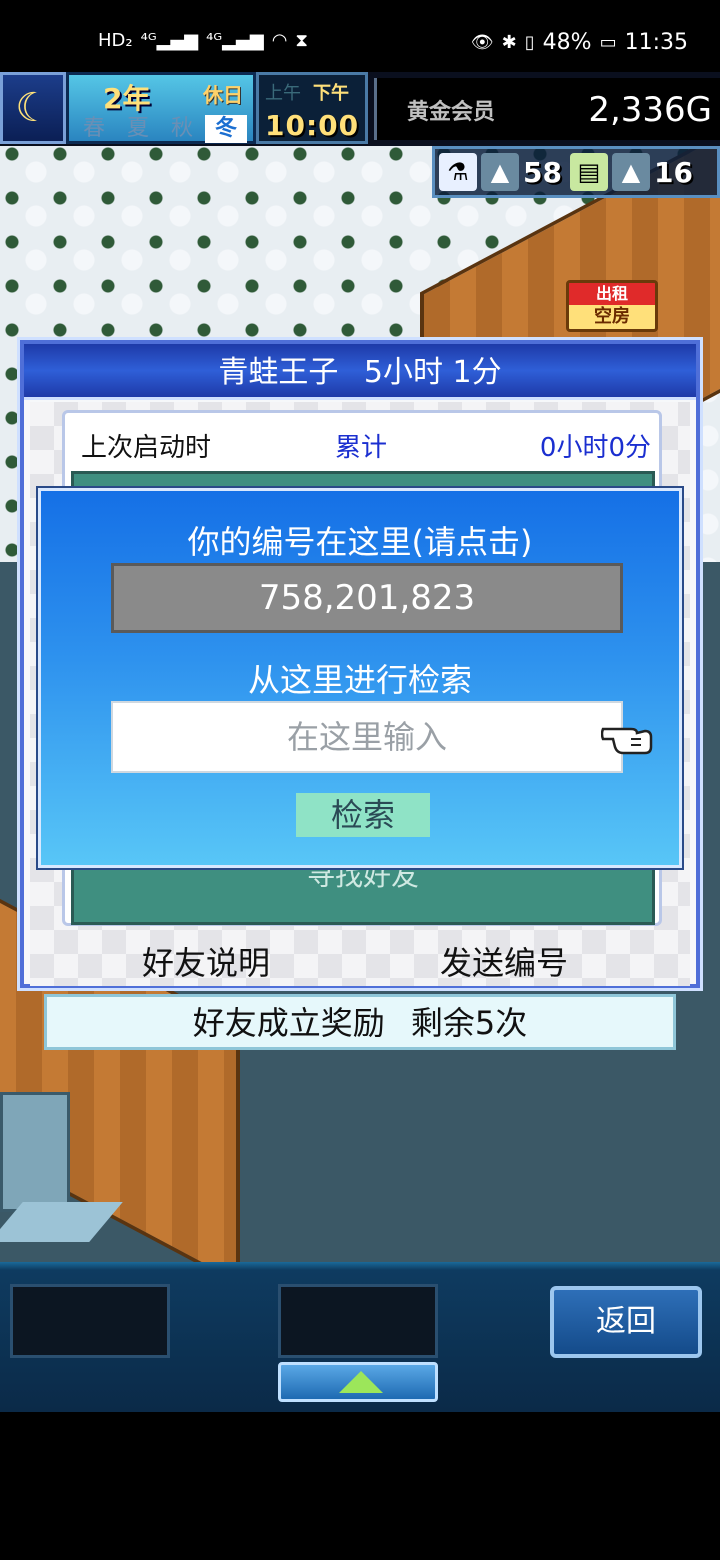 This screenshot has height=1560, width=720. What do you see at coordinates (93, 128) in the screenshot?
I see `season-spring: 春` at bounding box center [93, 128].